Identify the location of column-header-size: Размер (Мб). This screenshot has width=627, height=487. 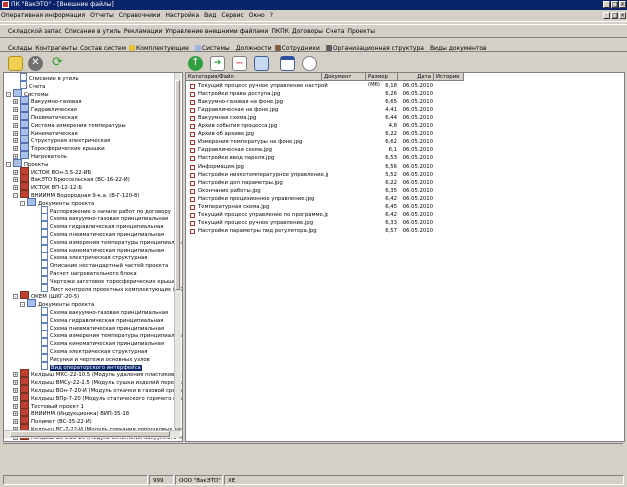
(382, 80).